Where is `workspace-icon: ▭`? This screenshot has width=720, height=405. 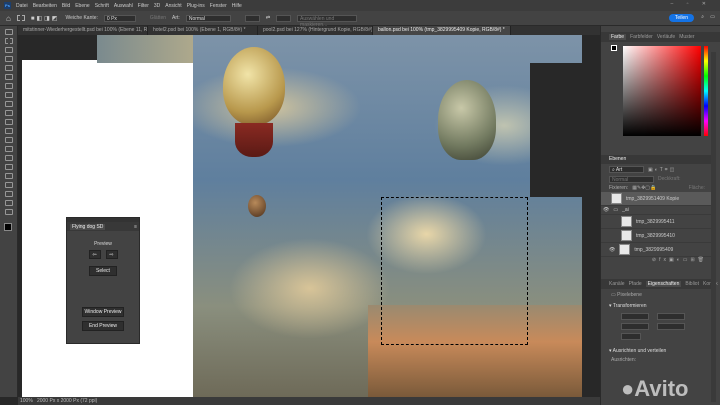 workspace-icon: ▭ is located at coordinates (712, 17).